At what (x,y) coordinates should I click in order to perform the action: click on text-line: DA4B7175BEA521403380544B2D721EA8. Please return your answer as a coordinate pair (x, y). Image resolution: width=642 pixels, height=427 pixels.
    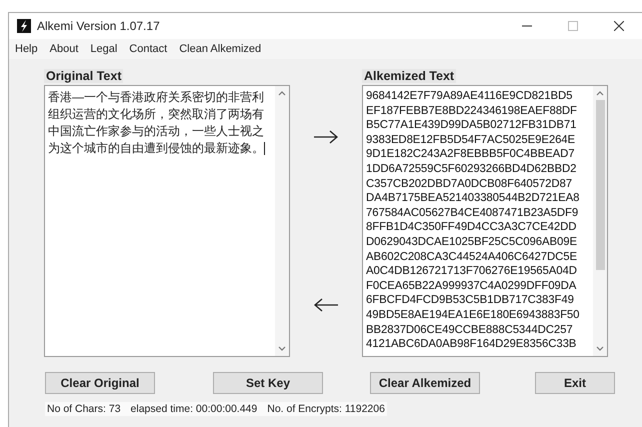
    Looking at the image, I should click on (473, 198).